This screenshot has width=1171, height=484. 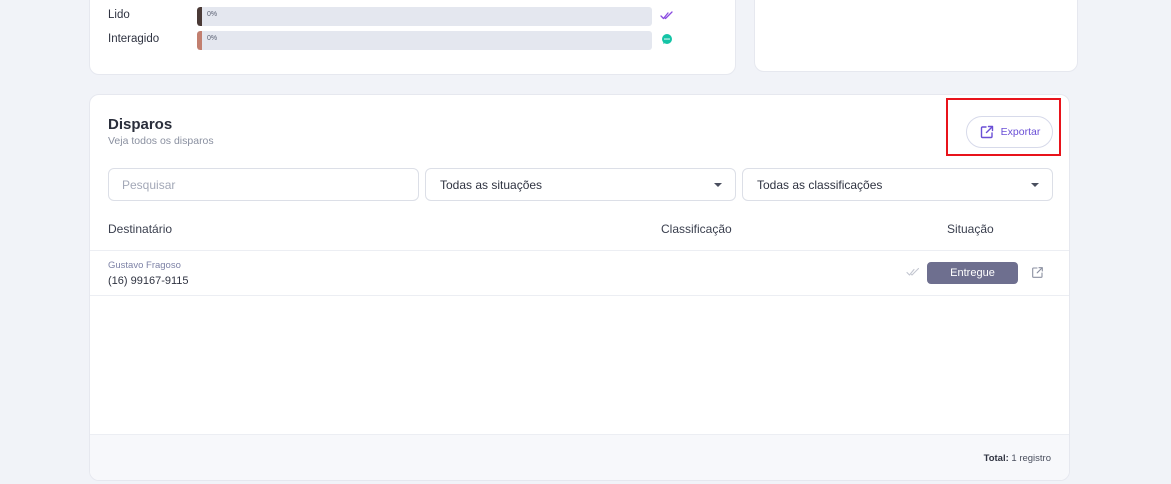 I want to click on total-value: 1 registro, so click(x=1031, y=458).